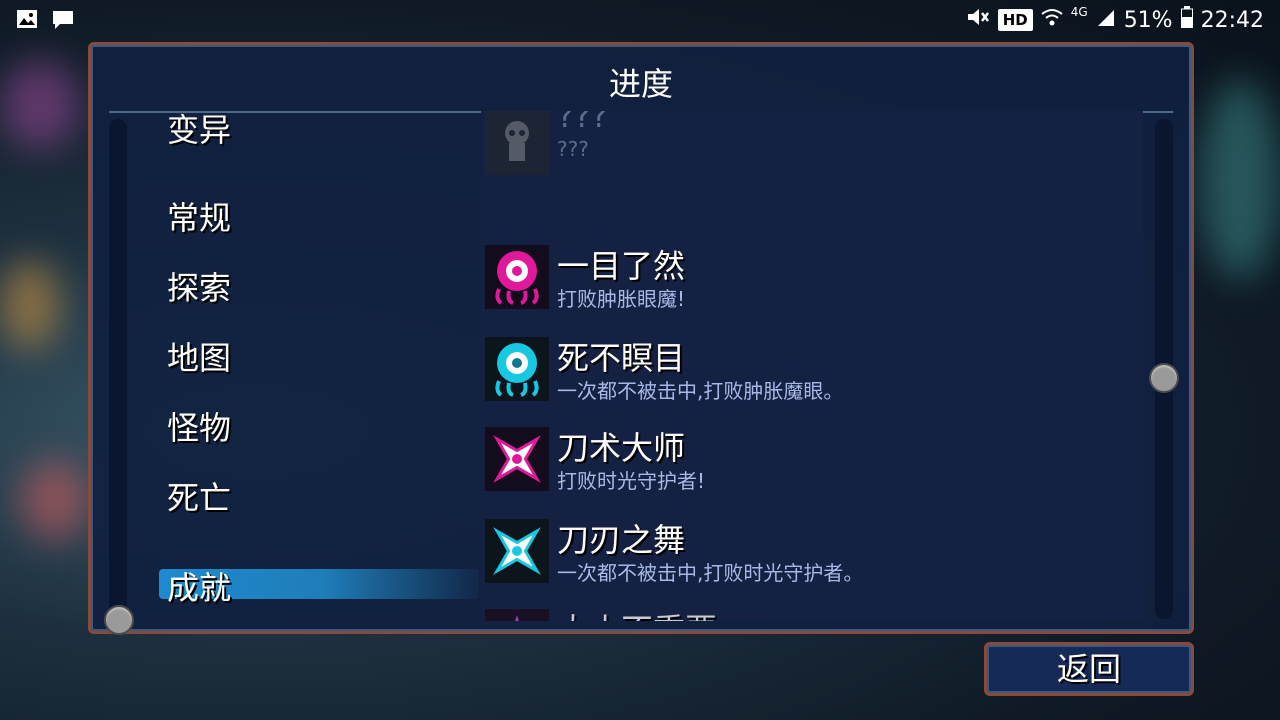 This screenshot has width=1280, height=720. Describe the element at coordinates (517, 277) in the screenshot. I see `pink-eye-monster-icon` at that location.